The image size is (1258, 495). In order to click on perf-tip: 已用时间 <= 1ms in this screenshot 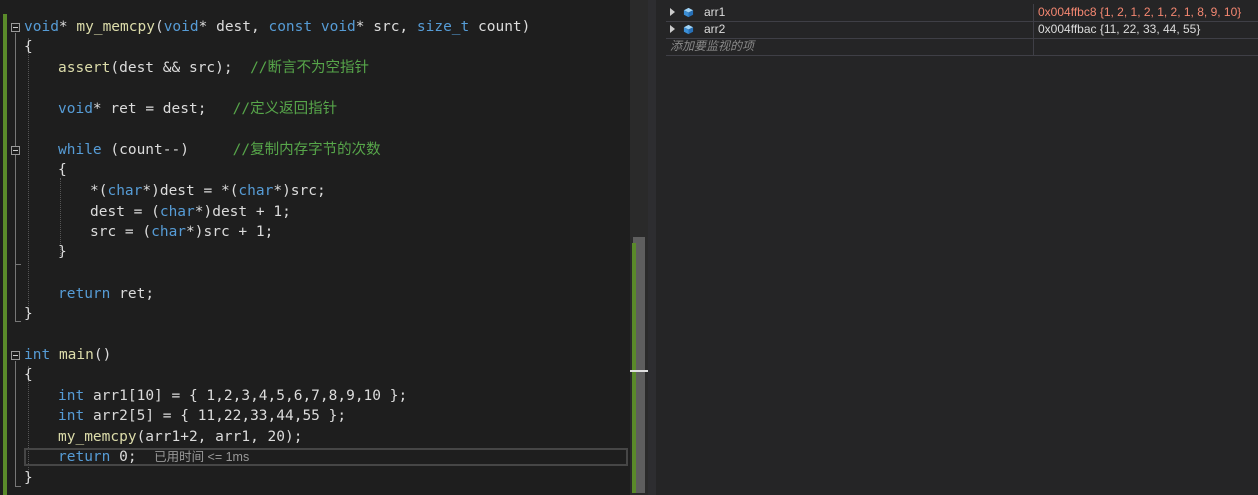, I will do `click(202, 457)`.